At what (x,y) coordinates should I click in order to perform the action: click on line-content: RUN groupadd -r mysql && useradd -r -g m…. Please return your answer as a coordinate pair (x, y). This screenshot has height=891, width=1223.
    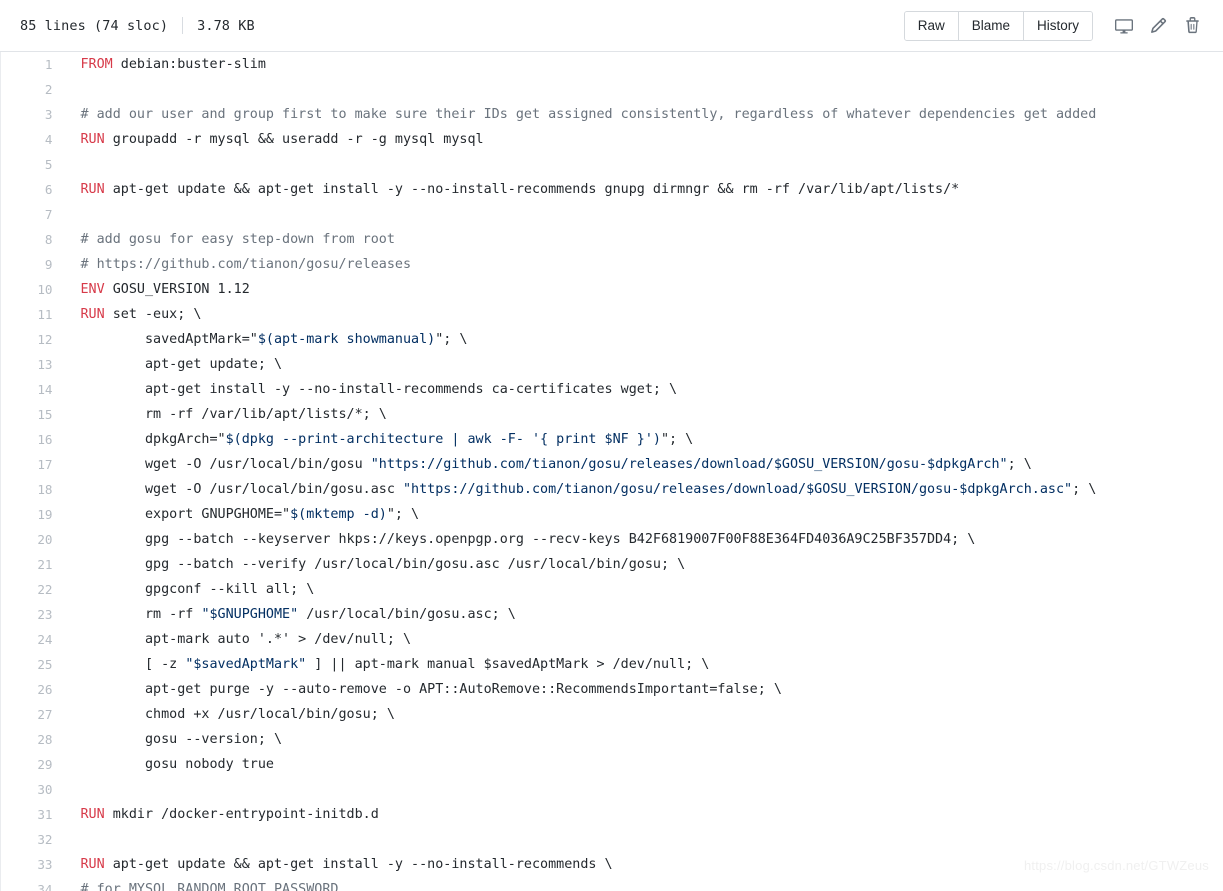
    Looking at the image, I should click on (643, 139).